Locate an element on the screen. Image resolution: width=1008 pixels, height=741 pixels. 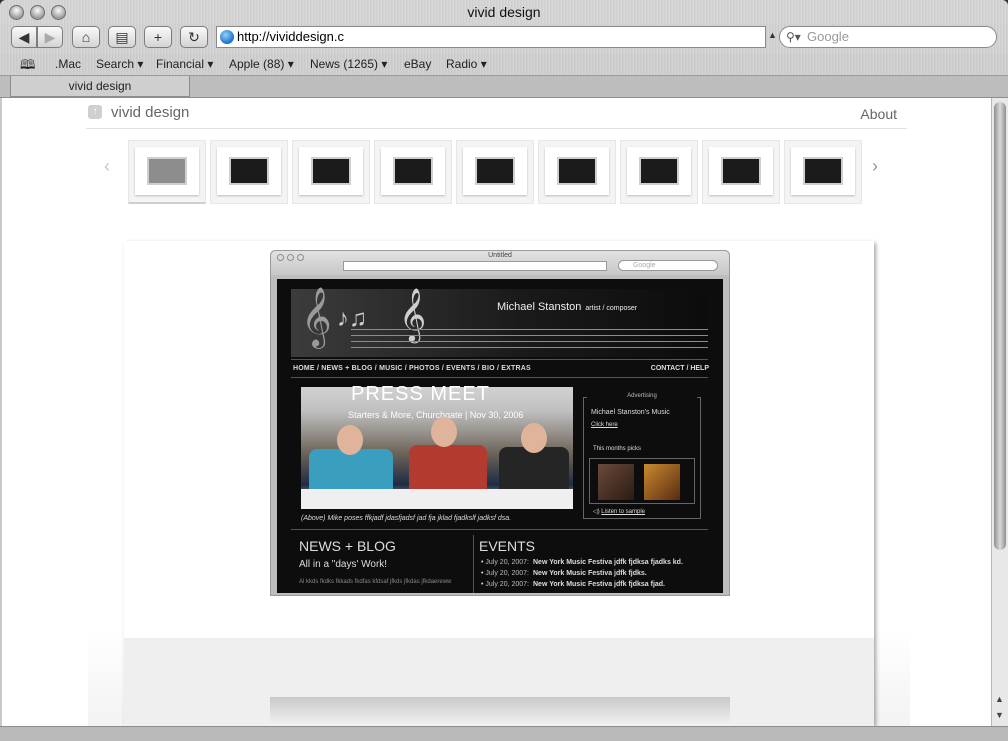
picks-label: This months picks is located at coordinates (617, 449).